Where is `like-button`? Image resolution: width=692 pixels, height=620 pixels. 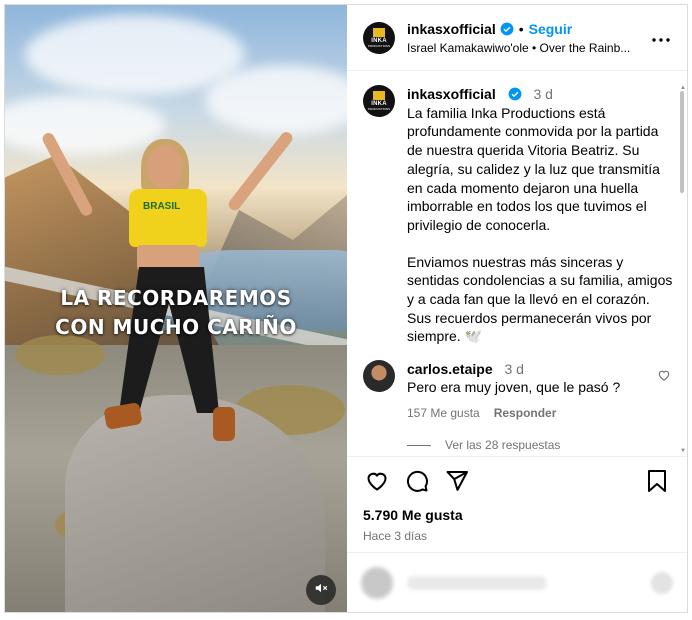 like-button is located at coordinates (377, 483).